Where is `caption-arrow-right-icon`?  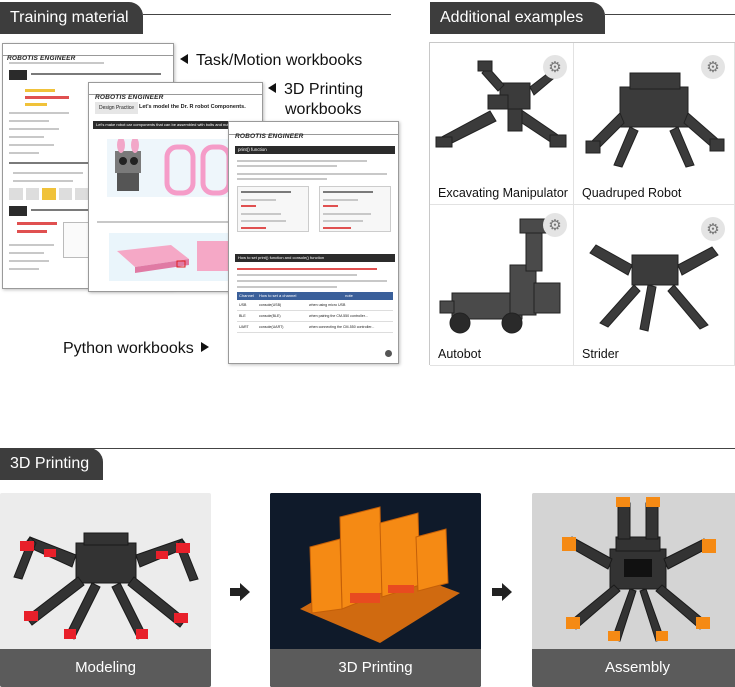 caption-arrow-right-icon is located at coordinates (204, 347).